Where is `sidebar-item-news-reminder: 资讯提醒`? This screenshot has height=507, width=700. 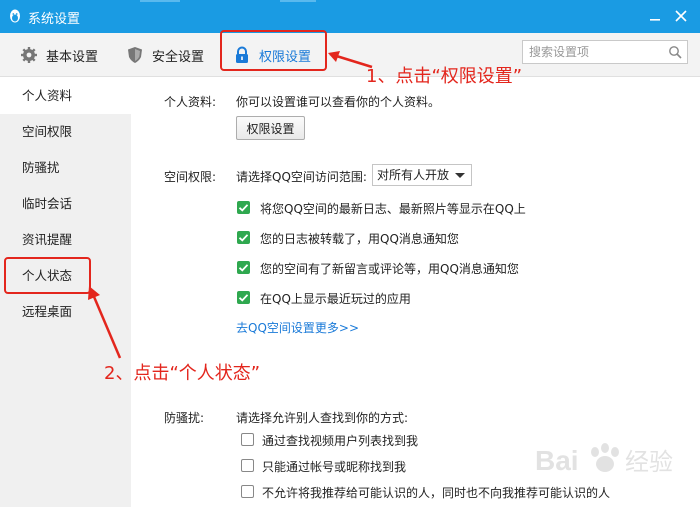
sidebar-item-news-reminder: 资讯提醒 is located at coordinates (65, 240).